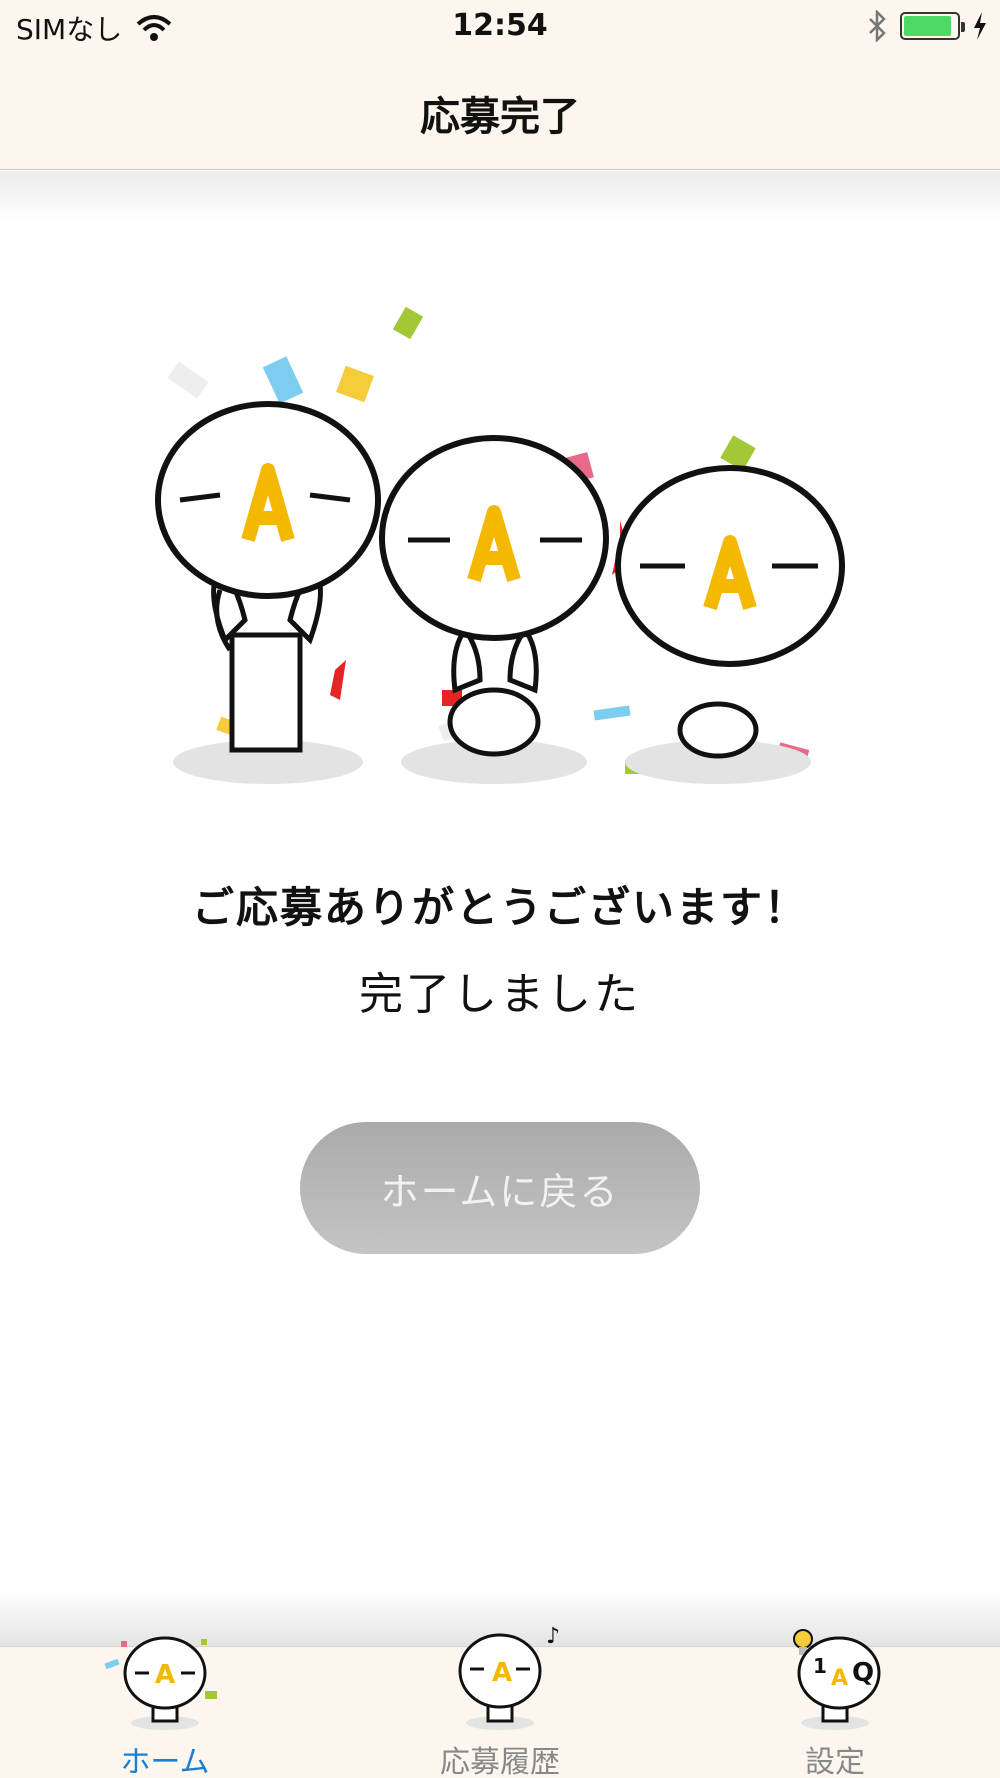  I want to click on return-home-button: ホームに戻る, so click(500, 1188).